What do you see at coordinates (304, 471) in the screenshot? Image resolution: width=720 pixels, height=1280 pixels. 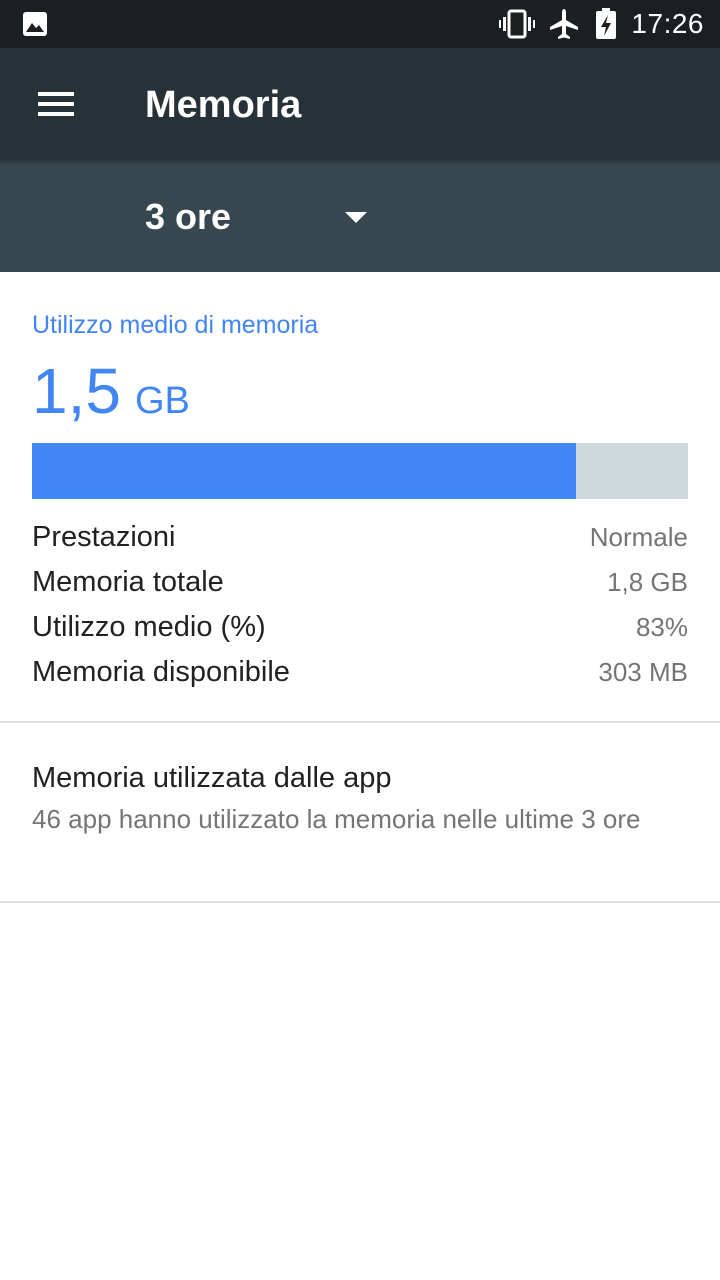 I see `memory-usage-bar-fill` at bounding box center [304, 471].